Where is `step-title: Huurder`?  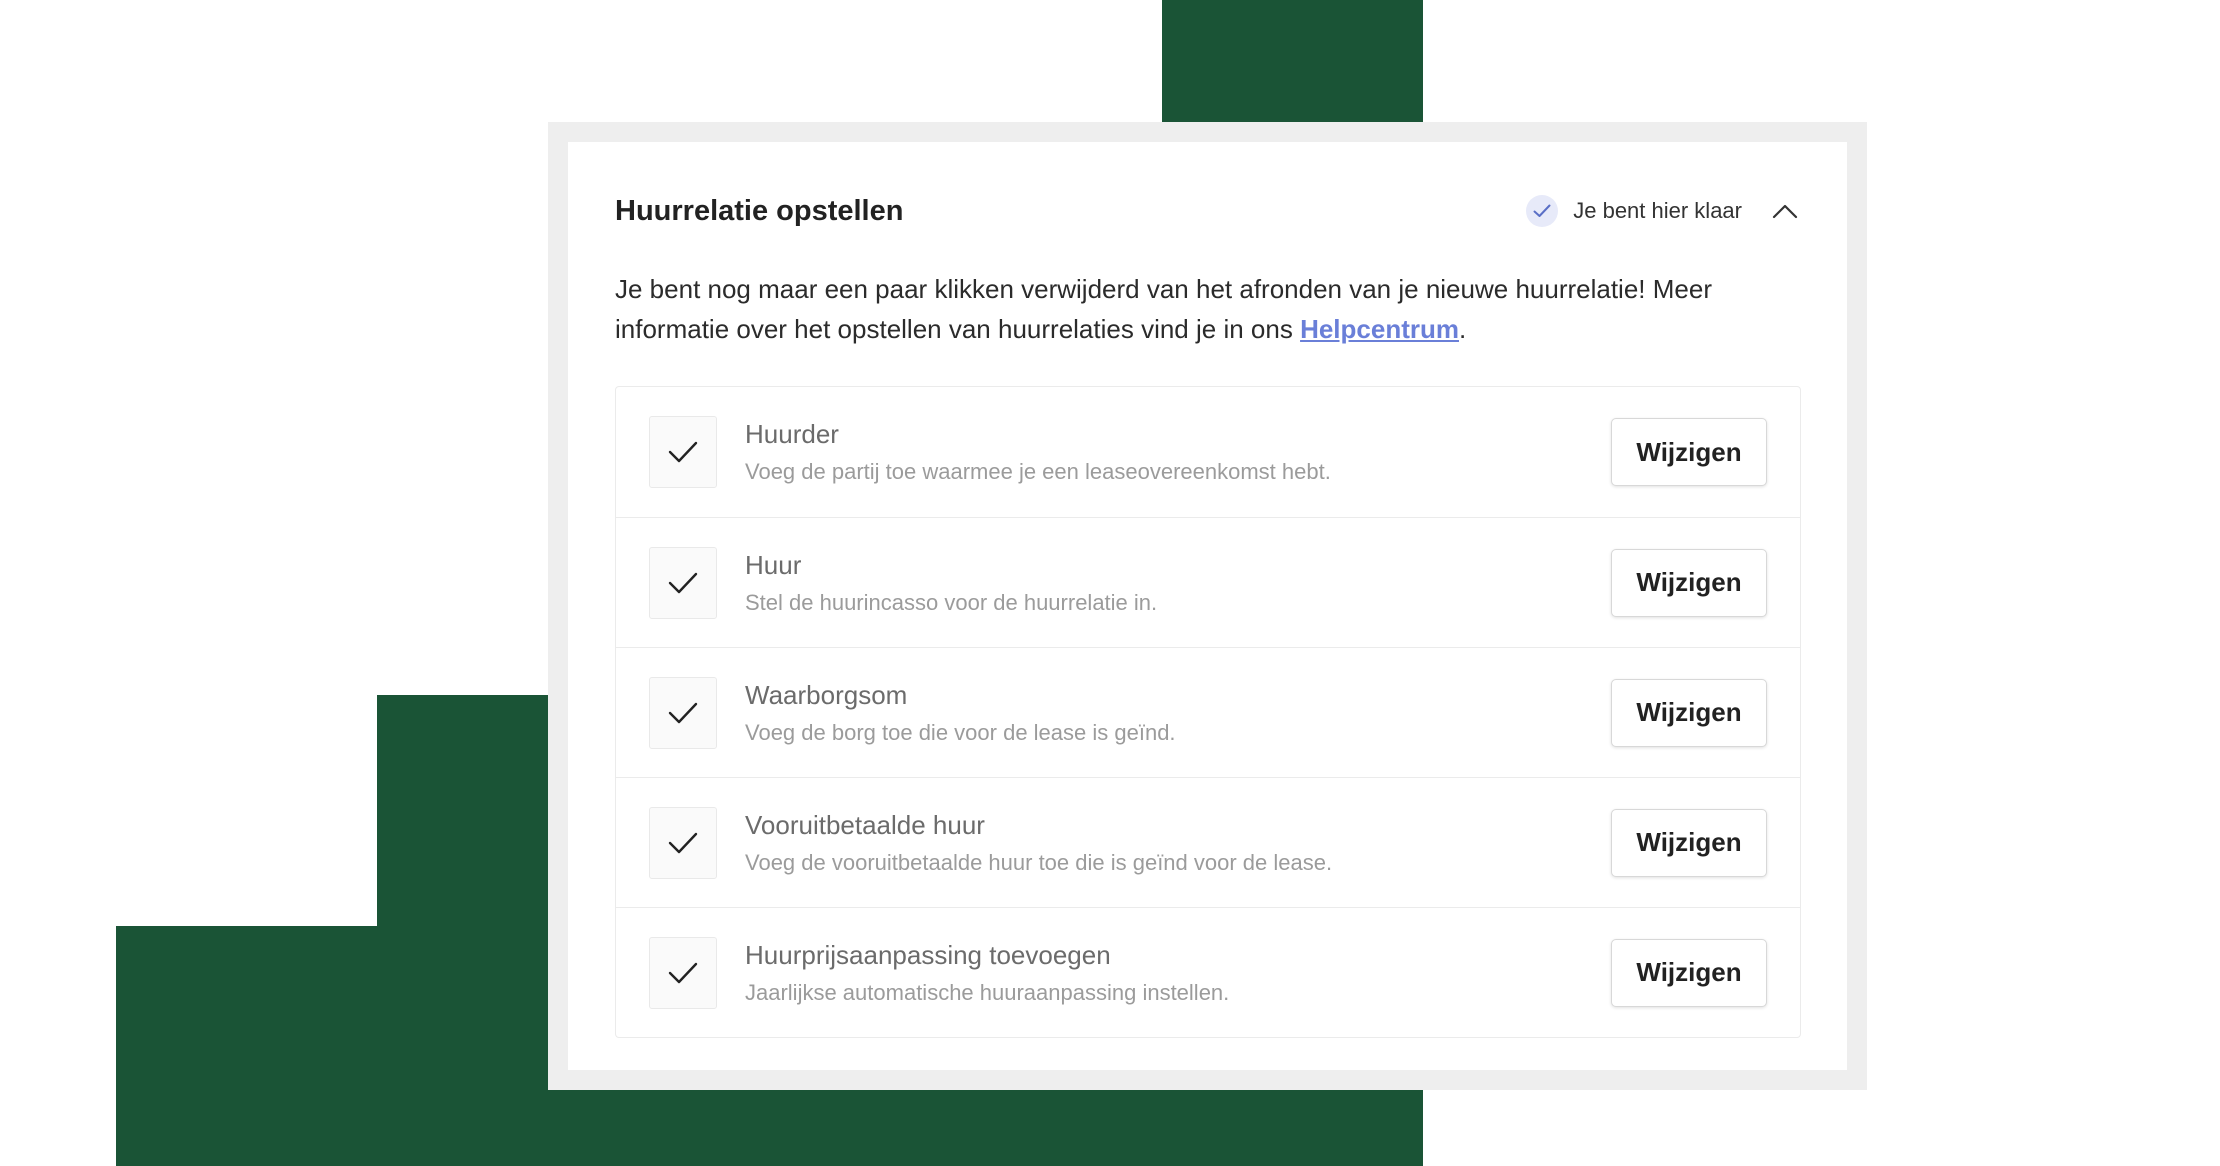
step-title: Huurder is located at coordinates (792, 434).